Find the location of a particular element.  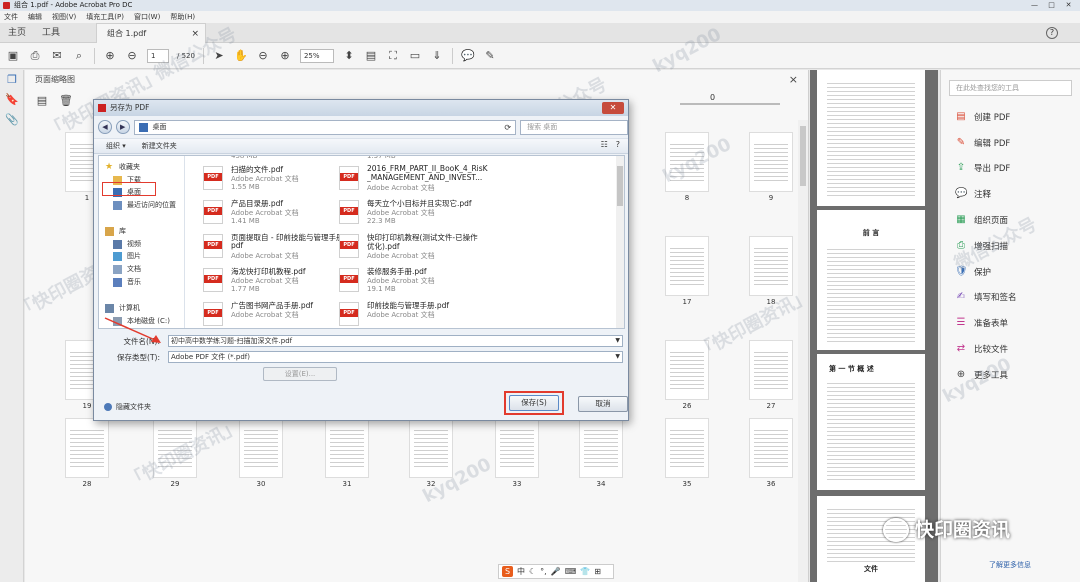

page-display-icon: ▤ is located at coordinates (371, 56).